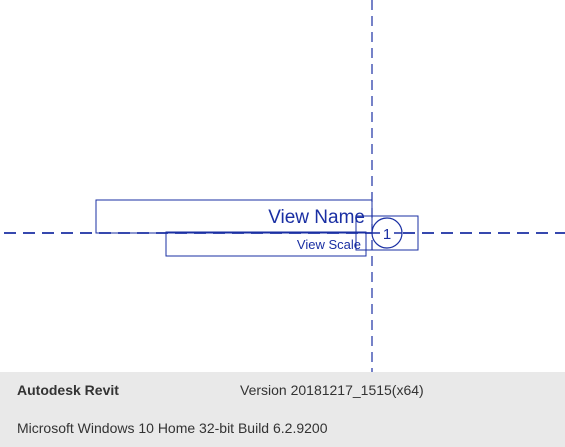 The image size is (565, 447). What do you see at coordinates (387, 234) in the screenshot?
I see `detail-number-text: 1` at bounding box center [387, 234].